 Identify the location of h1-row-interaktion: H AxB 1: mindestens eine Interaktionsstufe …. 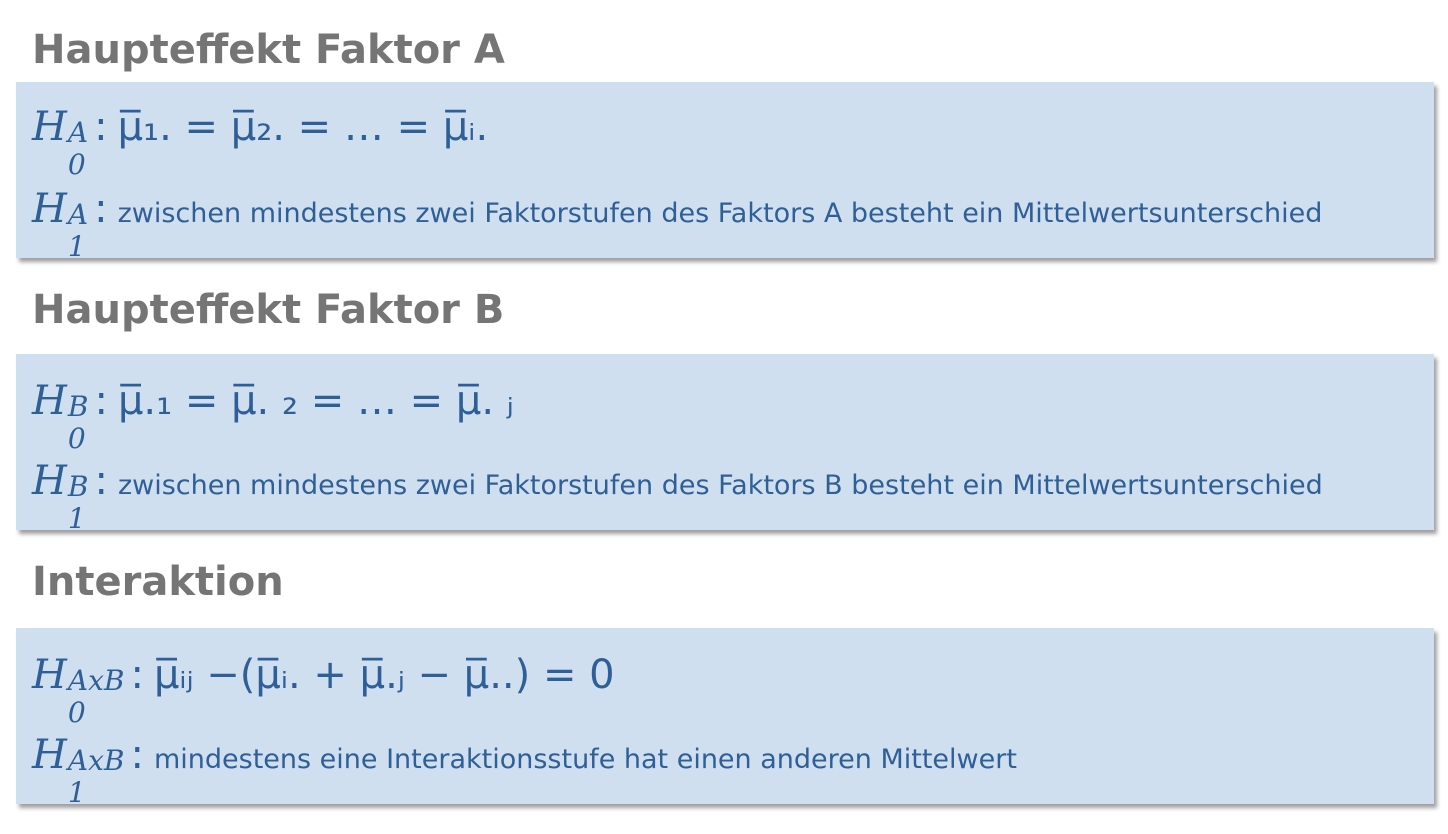
(524, 769).